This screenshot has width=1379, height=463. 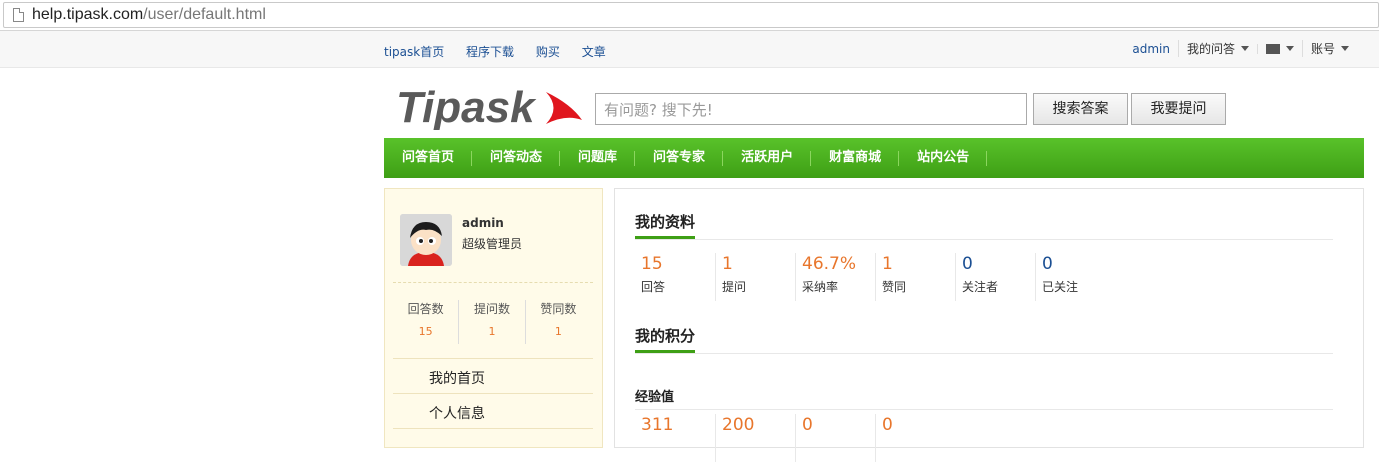 What do you see at coordinates (652, 264) in the screenshot?
I see `info-stat-value: 15` at bounding box center [652, 264].